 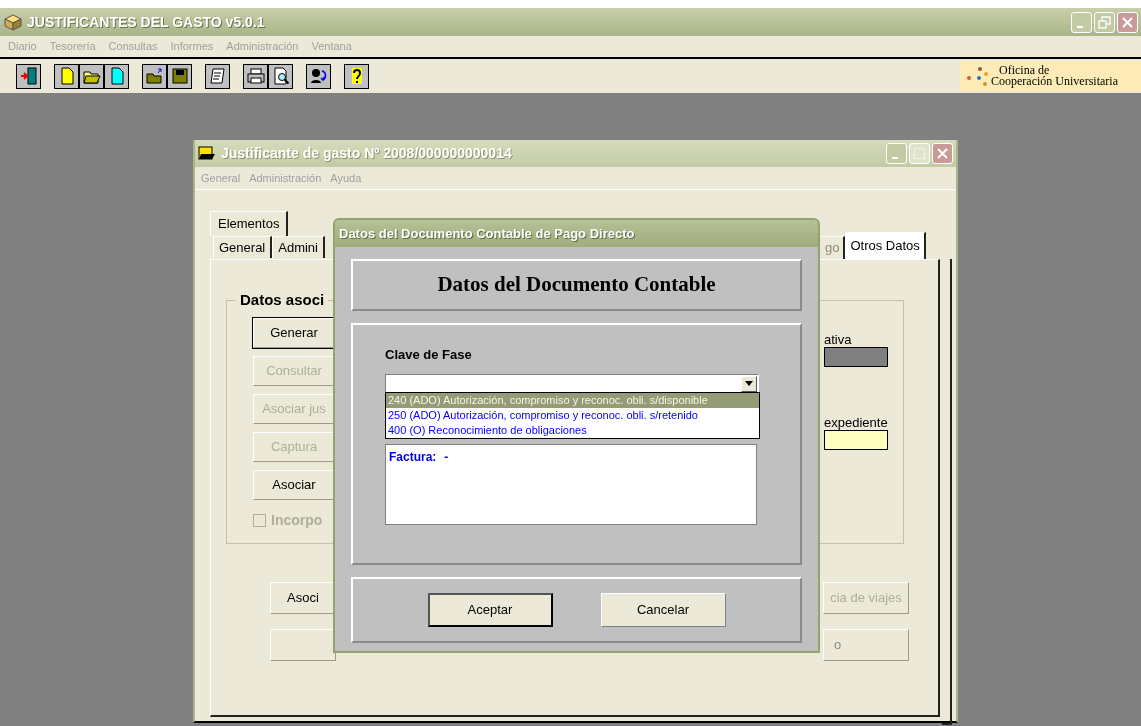 I want to click on maximize-icon, so click(x=919, y=153).